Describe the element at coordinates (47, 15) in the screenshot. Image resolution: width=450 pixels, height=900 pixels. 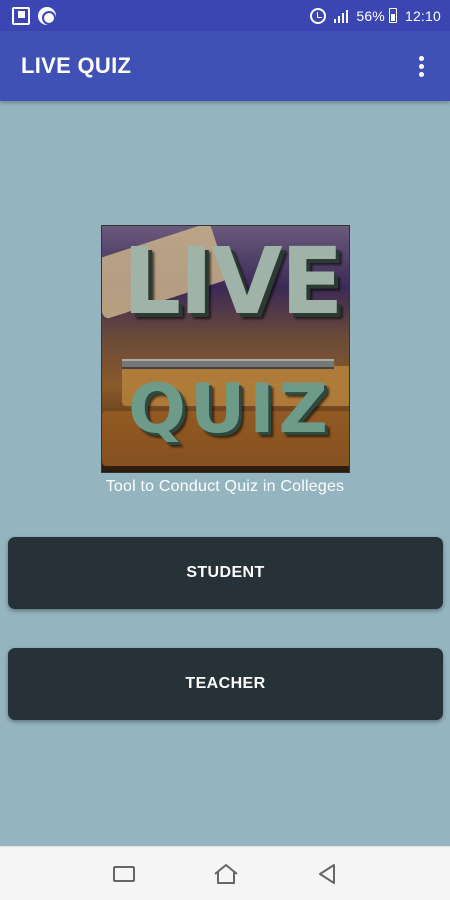
I see `circle-app-icon` at that location.